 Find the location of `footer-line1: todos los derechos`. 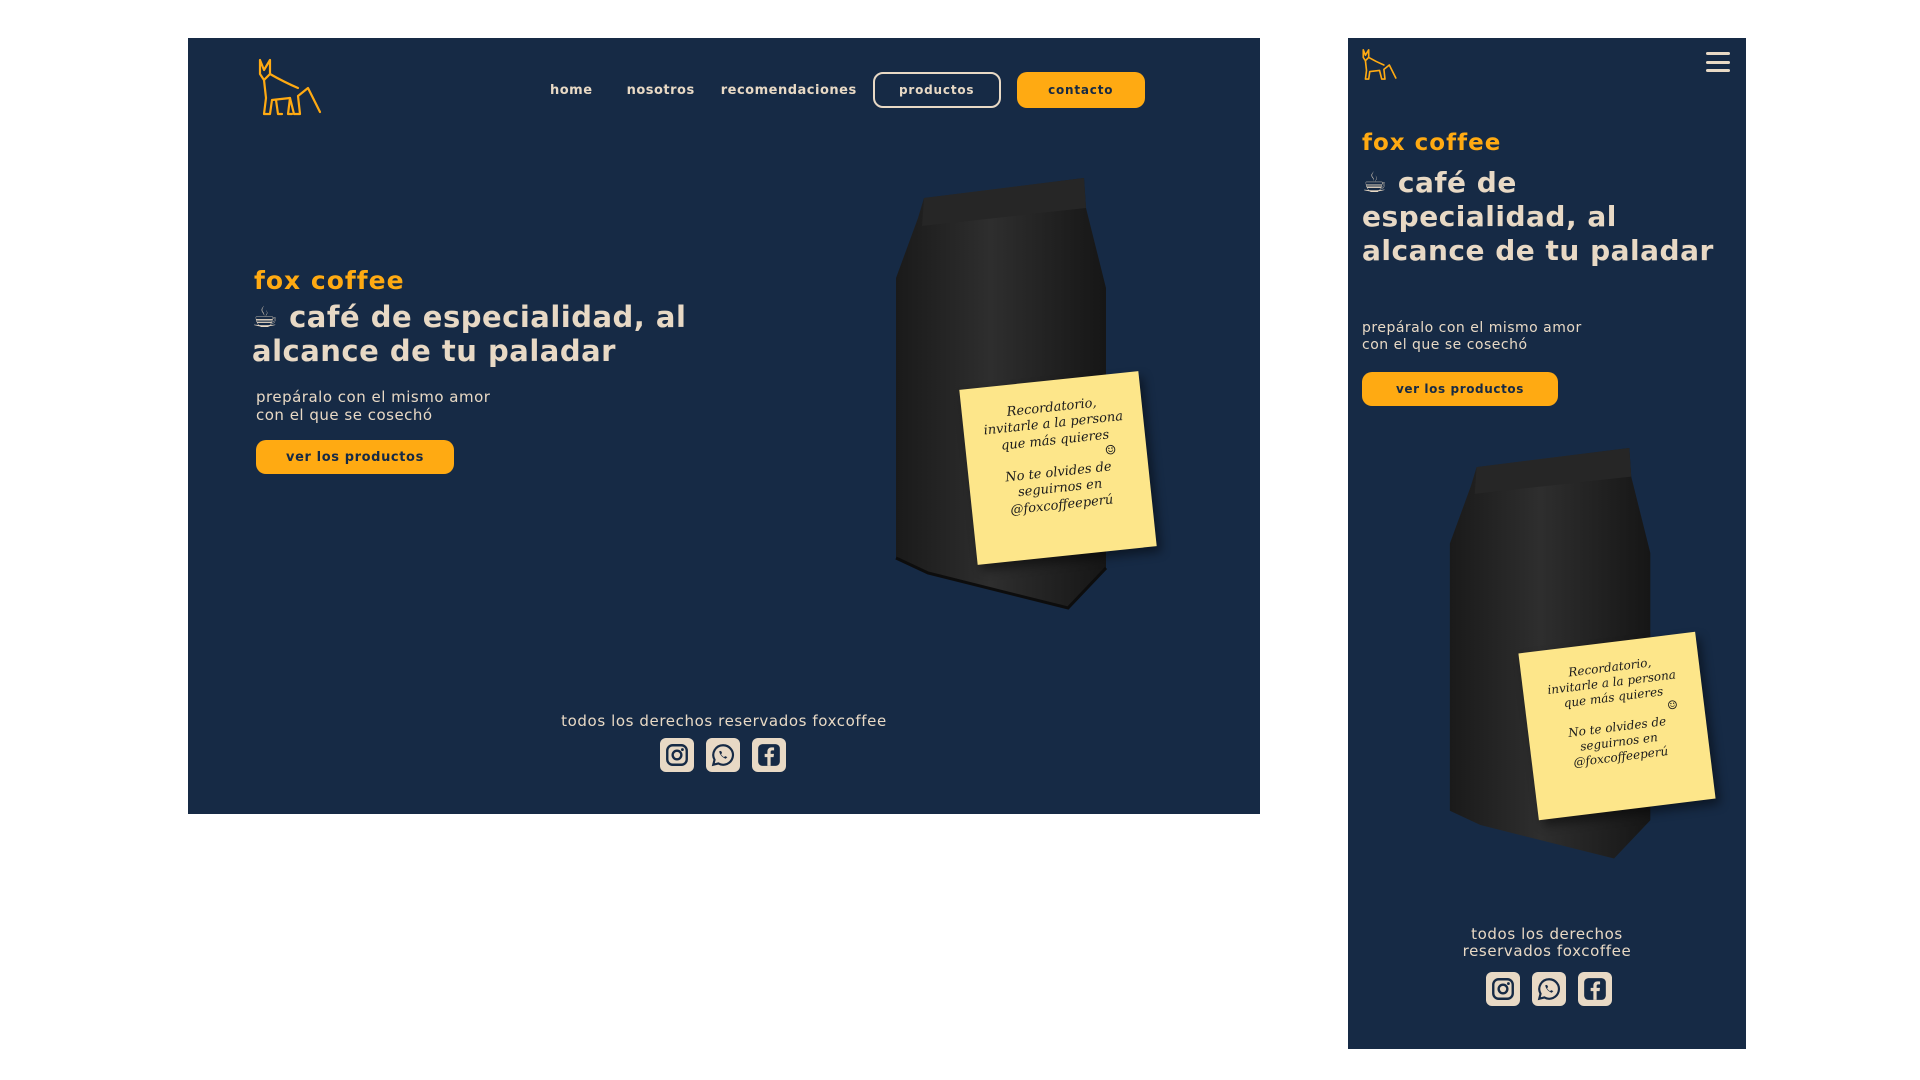

footer-line1: todos los derechos is located at coordinates (1547, 934).